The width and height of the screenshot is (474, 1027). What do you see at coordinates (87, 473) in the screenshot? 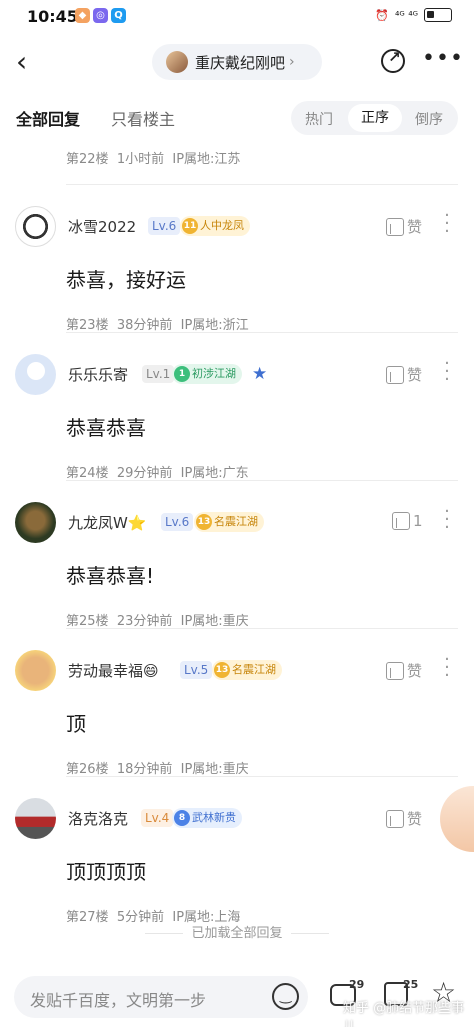
I see `floor-number: 第24楼` at bounding box center [87, 473].